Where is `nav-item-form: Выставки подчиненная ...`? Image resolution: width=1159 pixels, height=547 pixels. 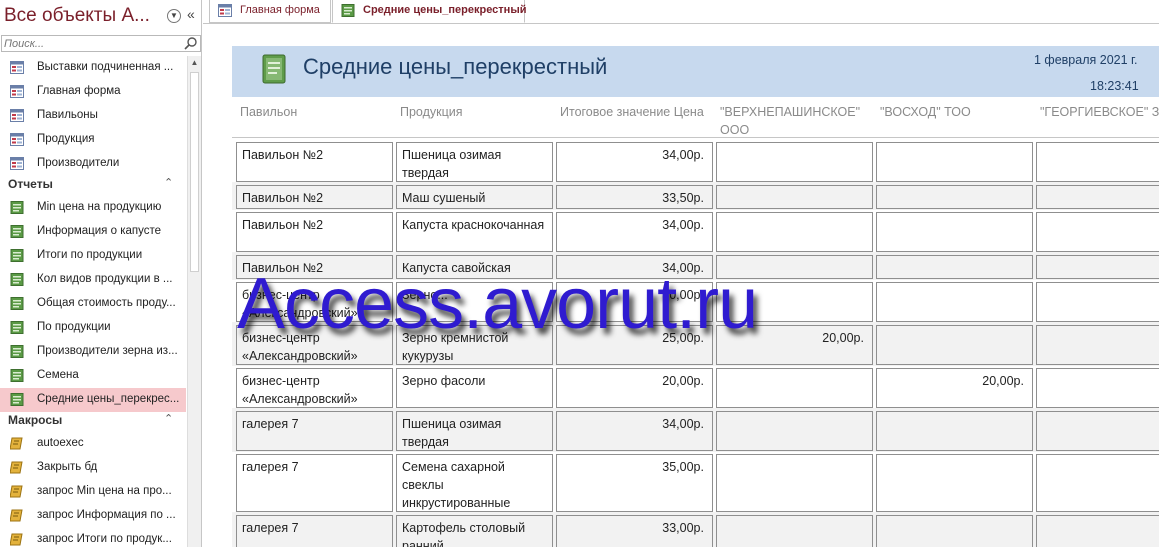
nav-item-form: Выставки подчиненная ... is located at coordinates (93, 68).